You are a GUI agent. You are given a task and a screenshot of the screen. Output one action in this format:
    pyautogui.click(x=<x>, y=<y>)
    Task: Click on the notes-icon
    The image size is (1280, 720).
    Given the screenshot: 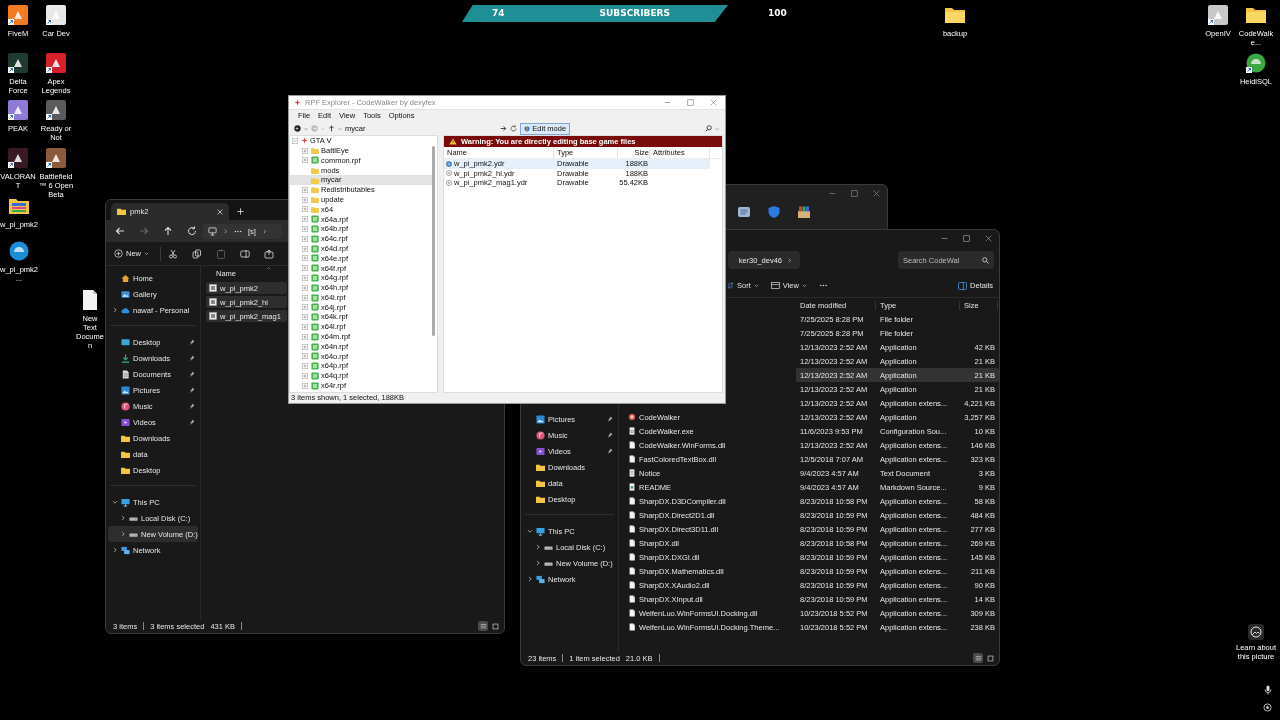 What is the action you would take?
    pyautogui.click(x=744, y=212)
    